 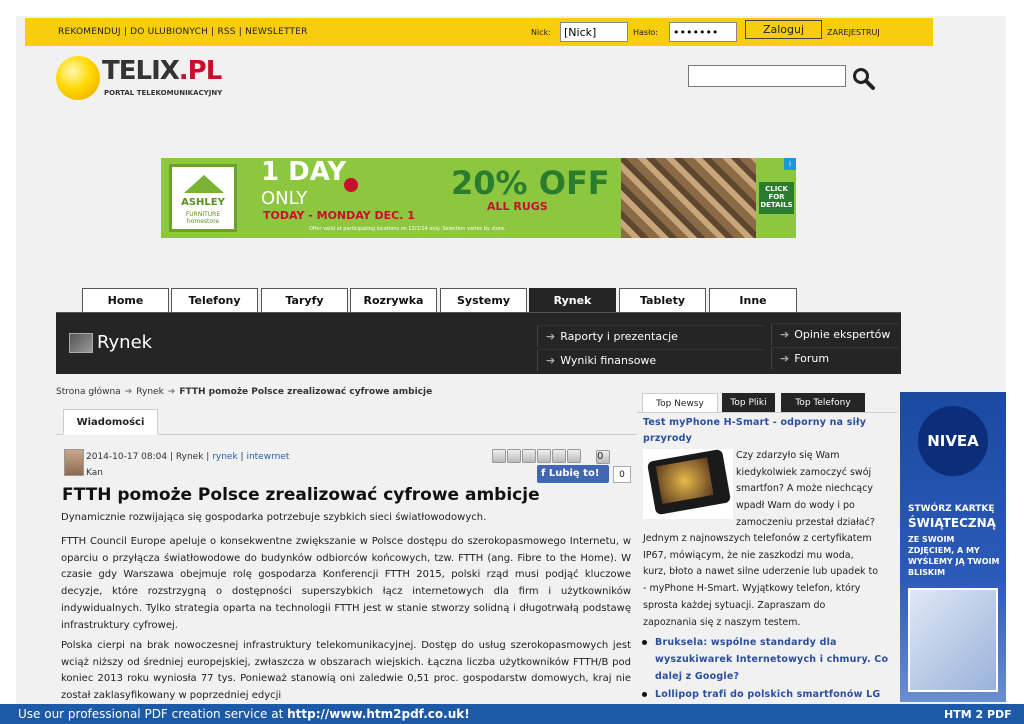 What do you see at coordinates (81, 343) in the screenshot?
I see `chart-icon` at bounding box center [81, 343].